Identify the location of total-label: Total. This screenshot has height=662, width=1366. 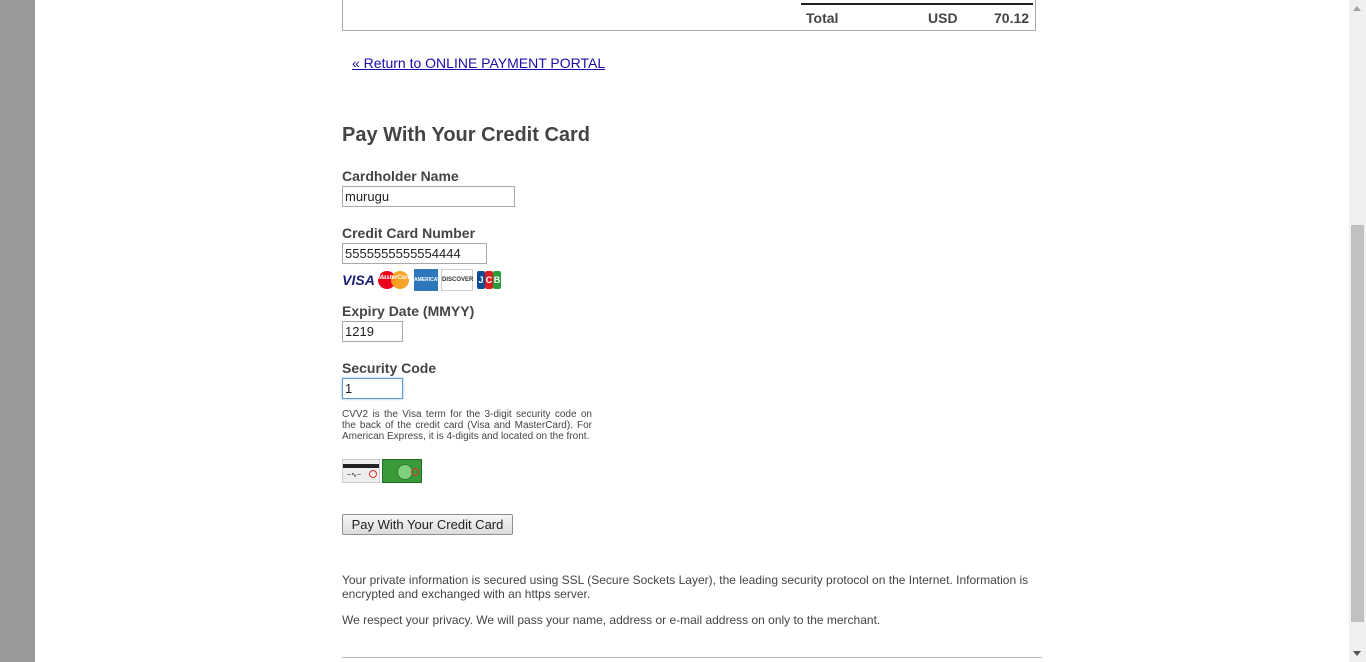
(822, 18).